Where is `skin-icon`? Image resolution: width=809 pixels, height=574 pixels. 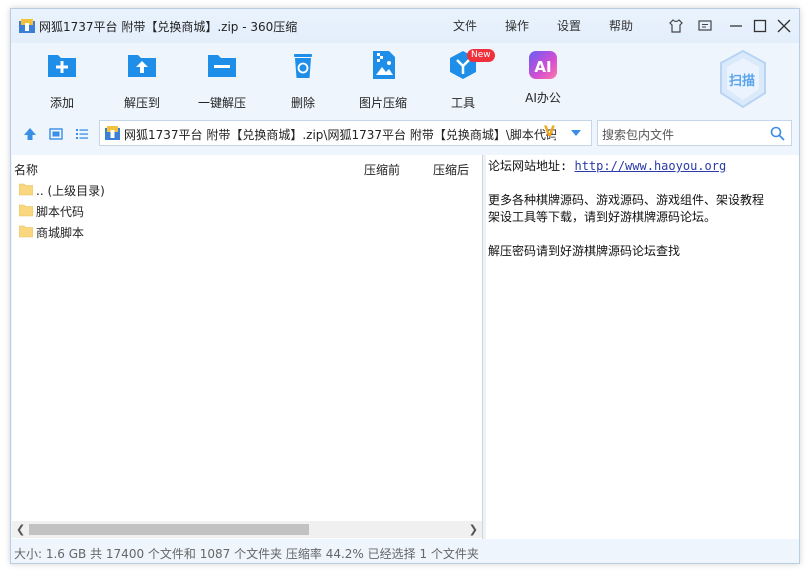
skin-icon is located at coordinates (676, 26).